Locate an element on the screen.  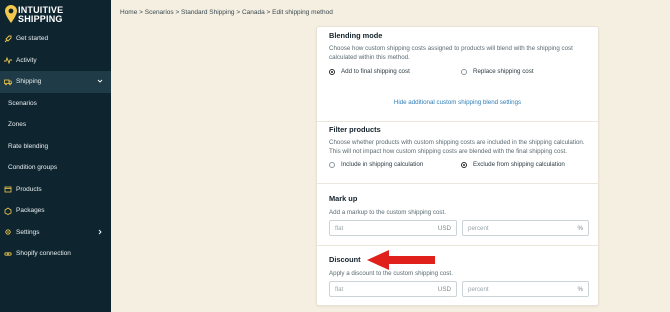
chevron-right-icon is located at coordinates (100, 232).